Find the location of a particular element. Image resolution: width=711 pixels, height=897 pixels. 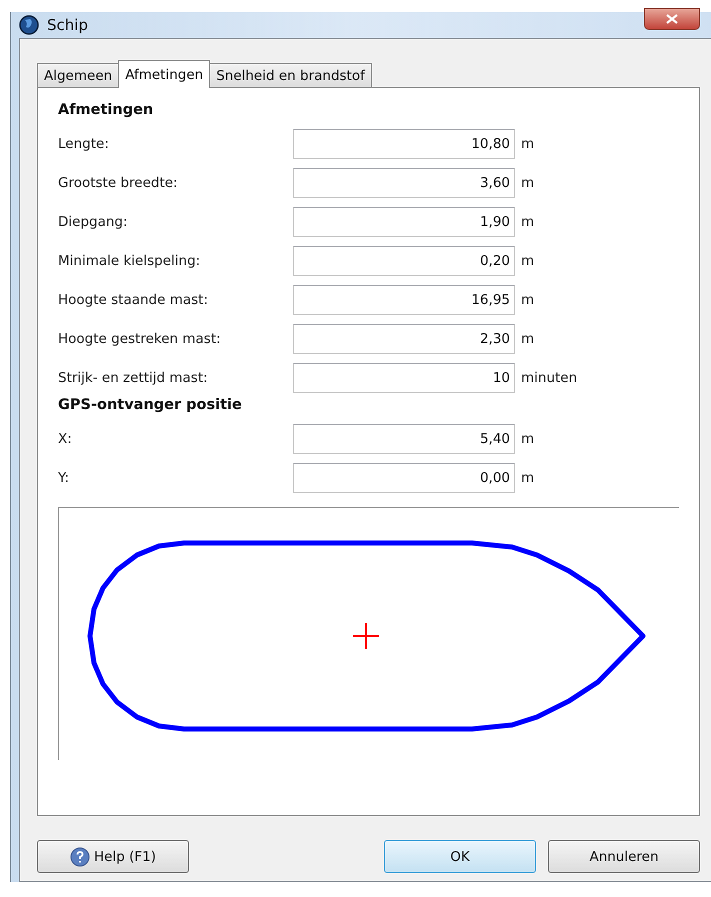

field-label: Hoogte gestreken mast: is located at coordinates (140, 338).